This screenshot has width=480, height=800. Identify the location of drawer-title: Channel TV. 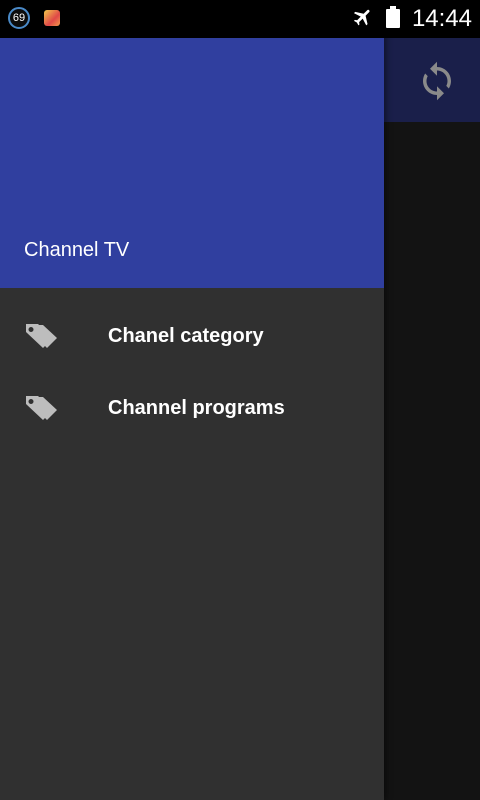
(77, 250).